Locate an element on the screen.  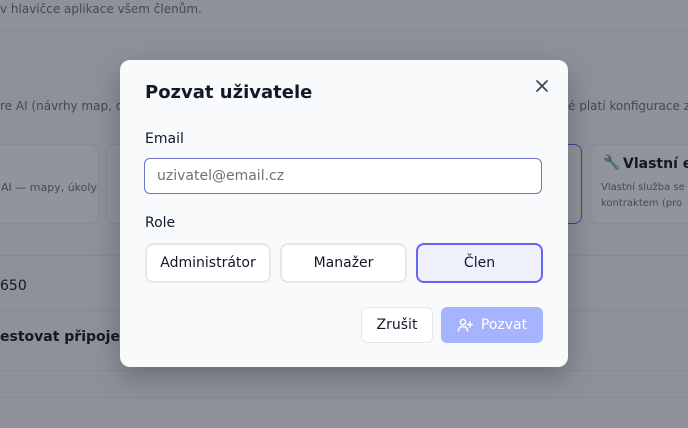
invite-button: Pozvat is located at coordinates (492, 325).